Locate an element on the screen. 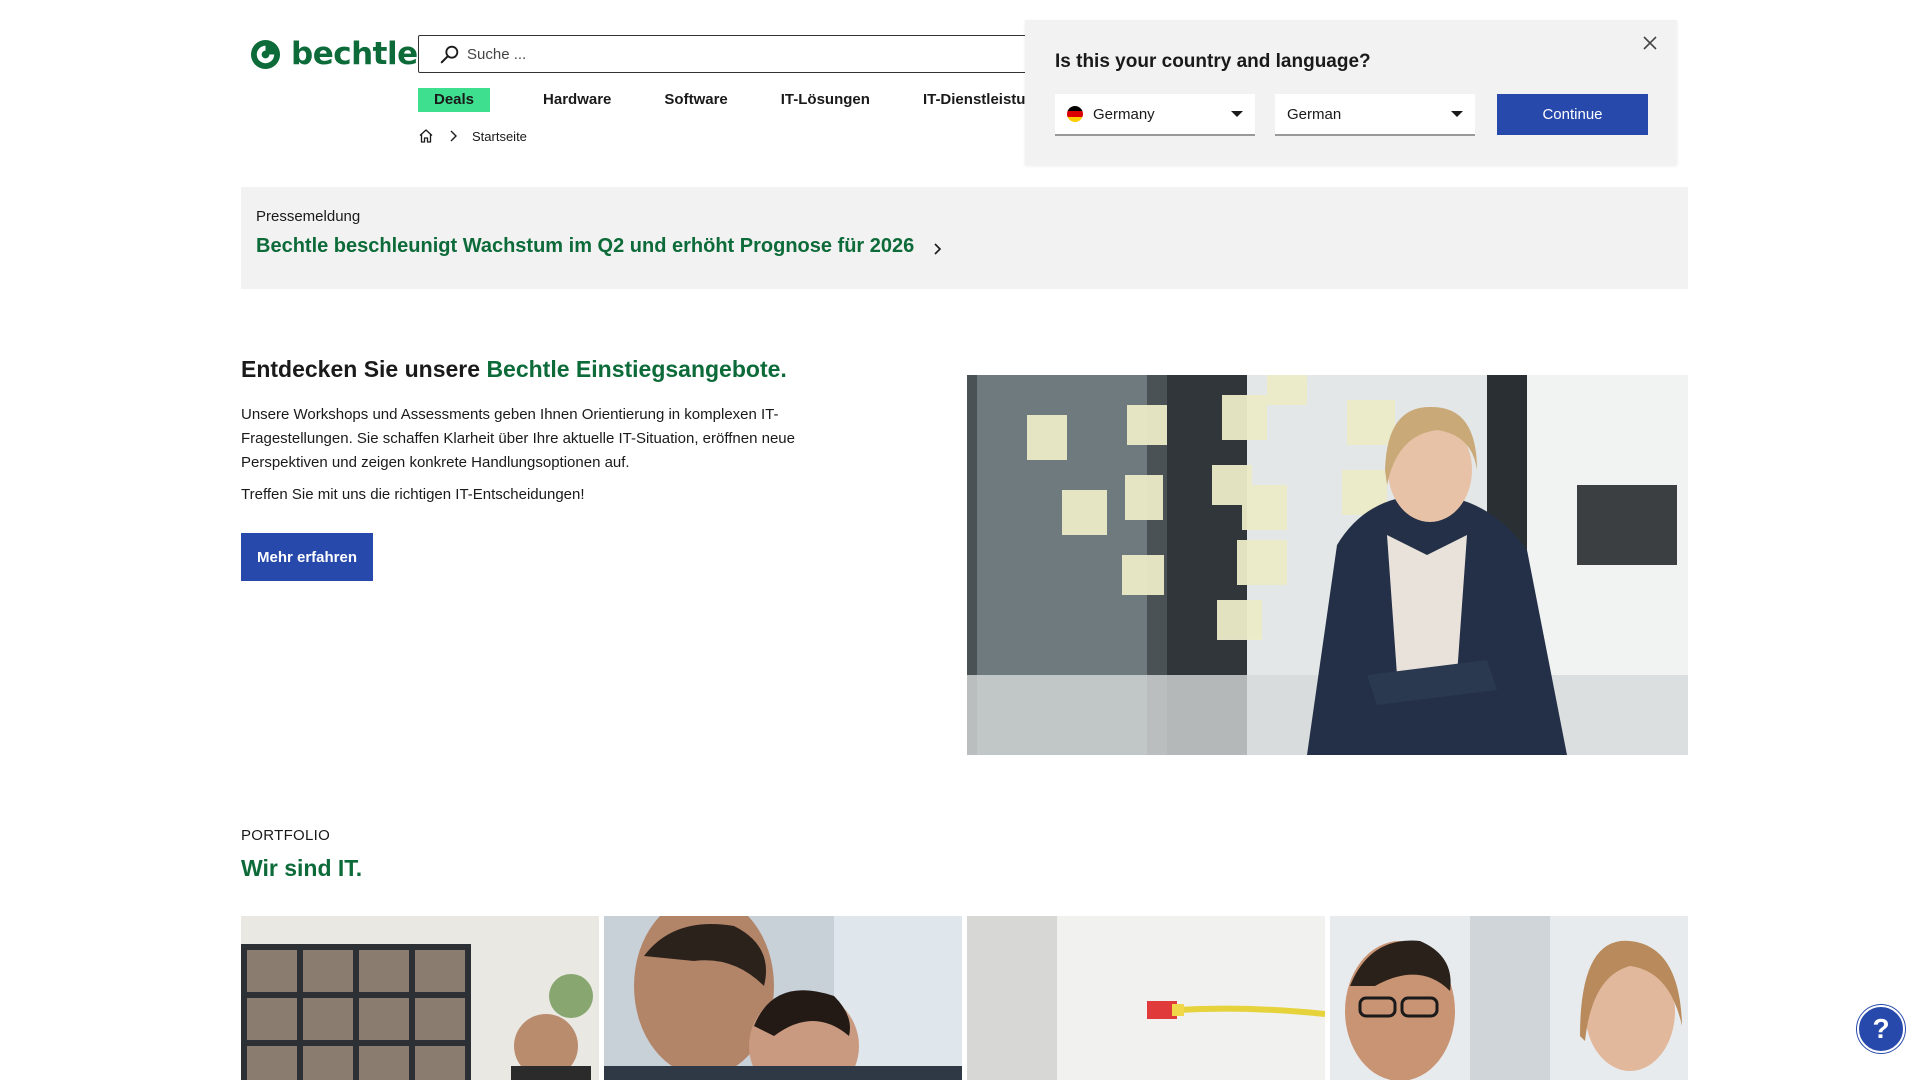 This screenshot has height=1080, width=1920. home-icon is located at coordinates (426, 136).